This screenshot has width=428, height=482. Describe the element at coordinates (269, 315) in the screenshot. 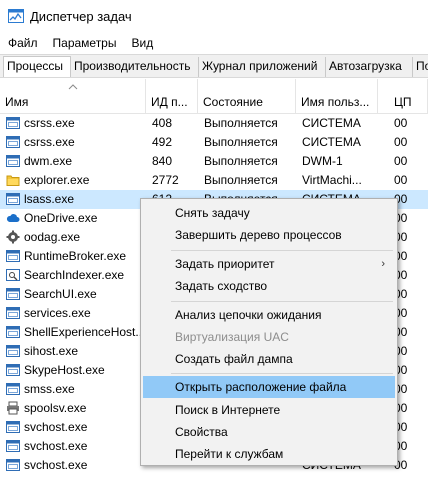

I see `menu-item-analyze-wait-chain: Анализ цепочки ожидания` at that location.